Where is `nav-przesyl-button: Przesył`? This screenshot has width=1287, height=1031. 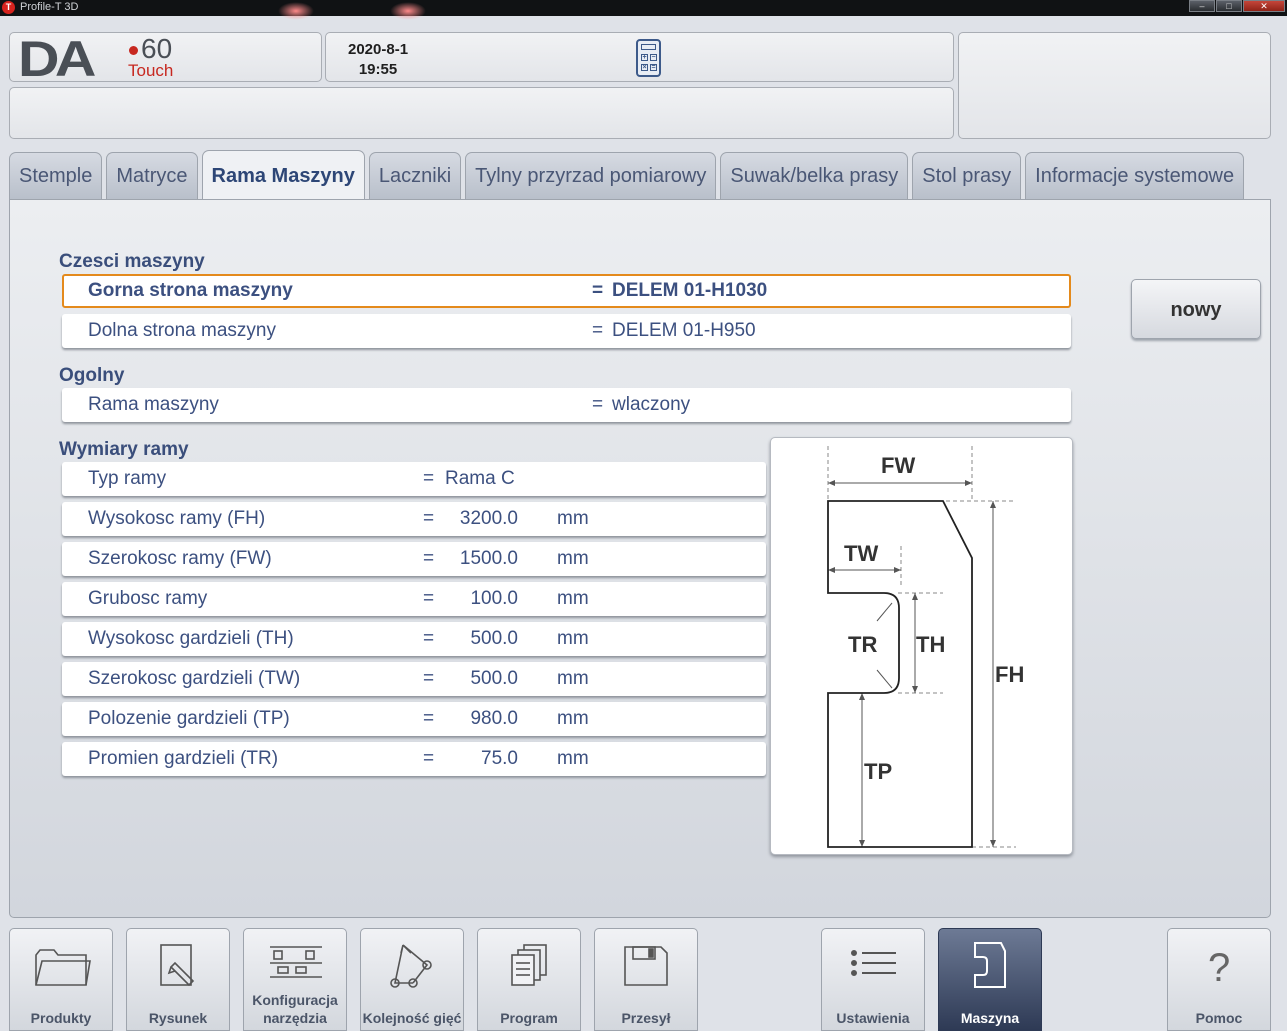 nav-przesyl-button: Przesył is located at coordinates (646, 979).